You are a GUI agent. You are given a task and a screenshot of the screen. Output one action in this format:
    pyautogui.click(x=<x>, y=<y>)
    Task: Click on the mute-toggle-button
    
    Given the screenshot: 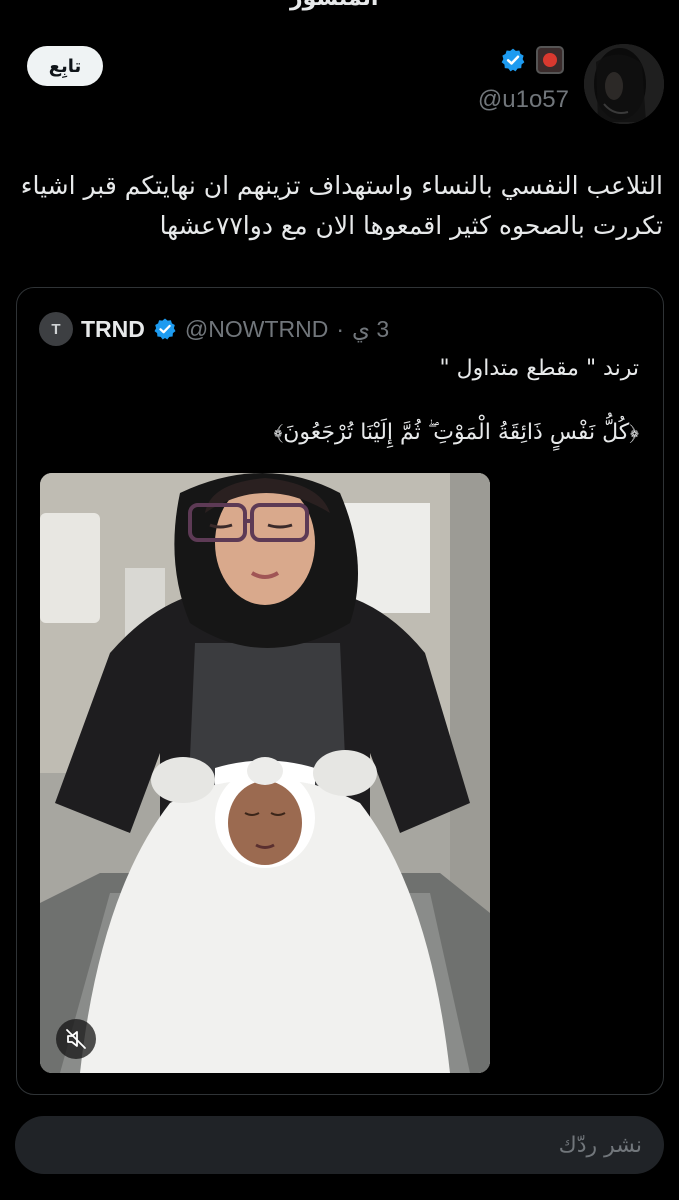 What is the action you would take?
    pyautogui.click(x=76, y=1039)
    